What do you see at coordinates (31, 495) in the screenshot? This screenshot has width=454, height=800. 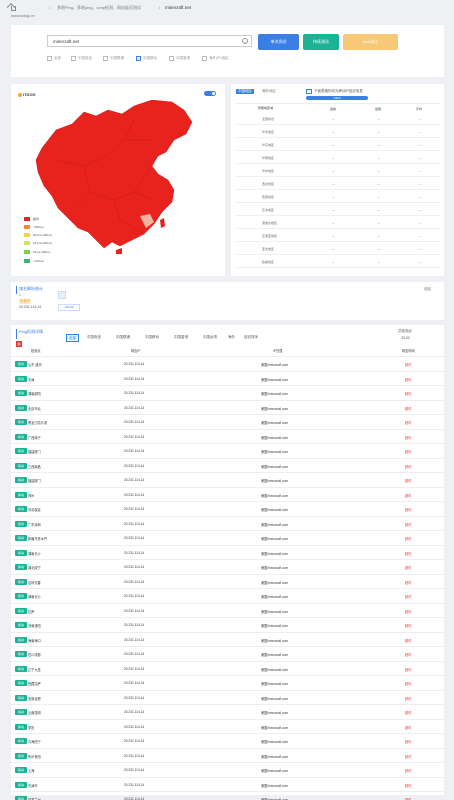 I see `node-name: 郑州` at bounding box center [31, 495].